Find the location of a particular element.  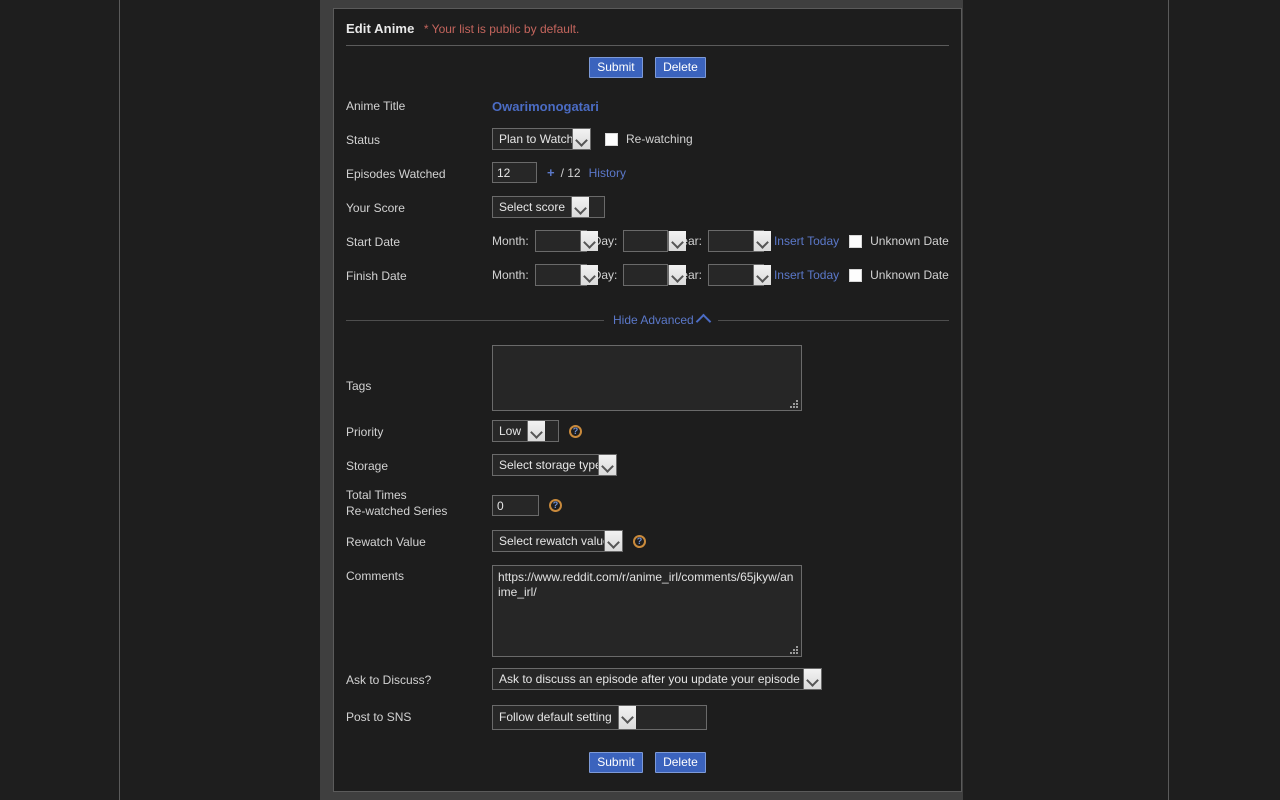

hide-advanced-toggle: Hide Advanced is located at coordinates (661, 321).